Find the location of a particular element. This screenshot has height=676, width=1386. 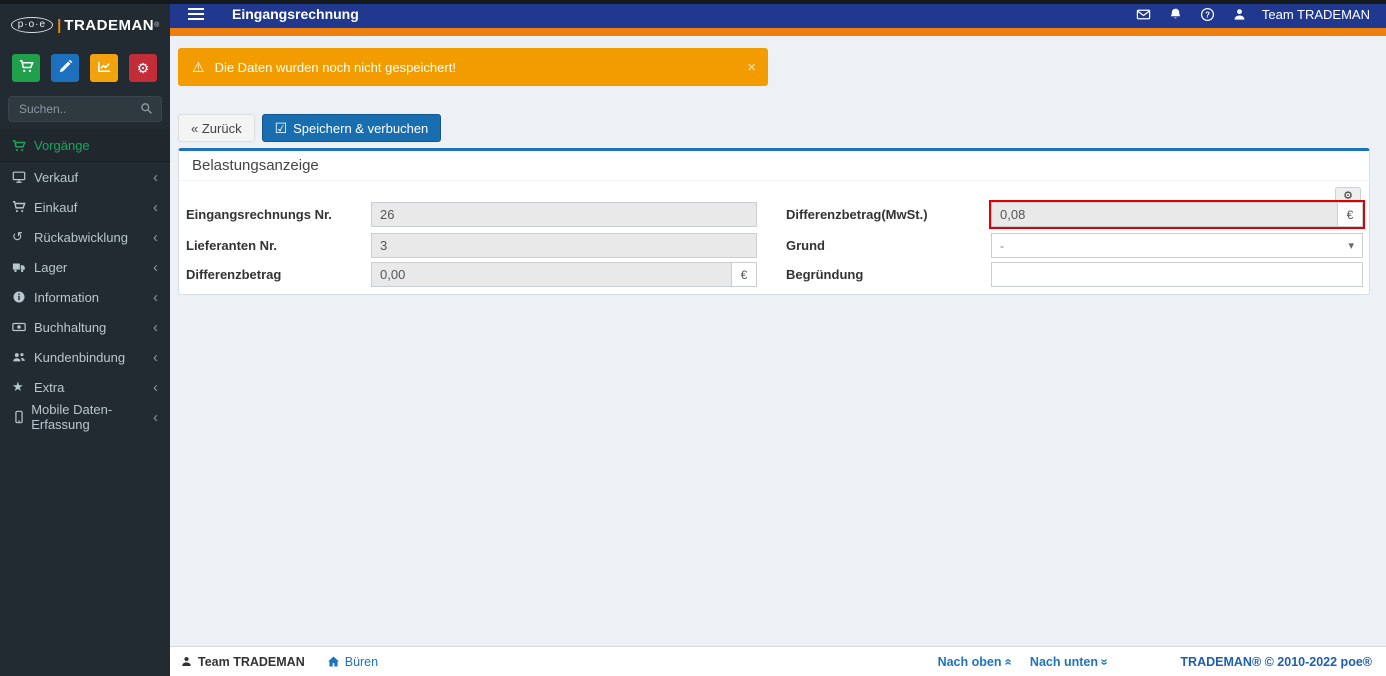

undo-icon: ↺ is located at coordinates (17, 236).